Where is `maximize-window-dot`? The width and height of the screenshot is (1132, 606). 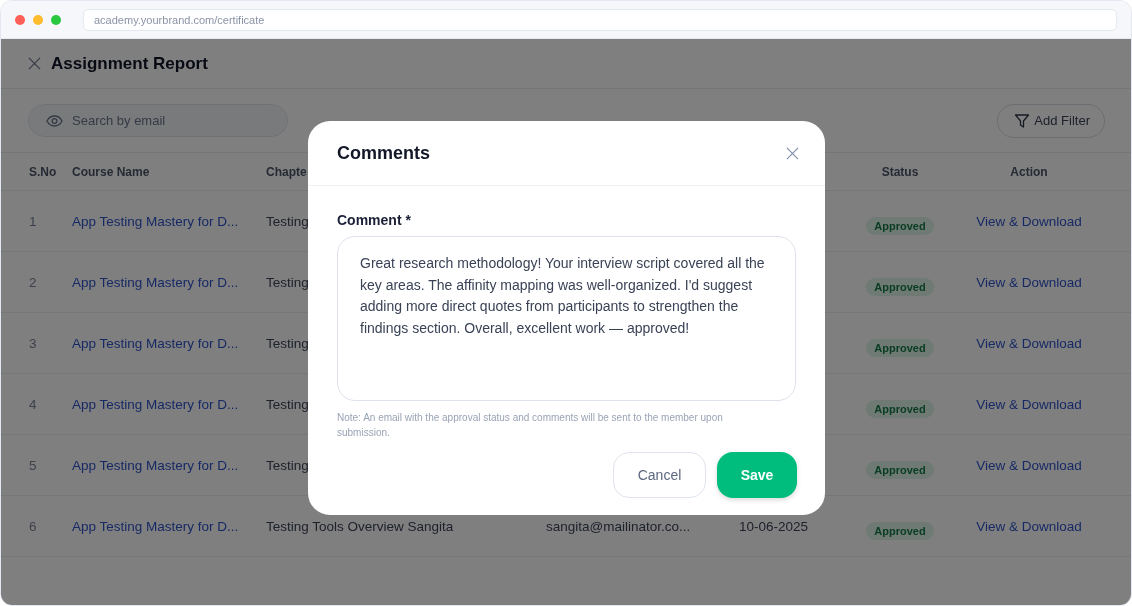 maximize-window-dot is located at coordinates (56, 19).